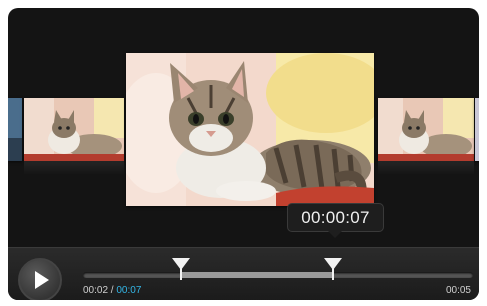 This screenshot has width=487, height=306. I want to click on position-time-tooltip: 00:00:07, so click(335, 220).